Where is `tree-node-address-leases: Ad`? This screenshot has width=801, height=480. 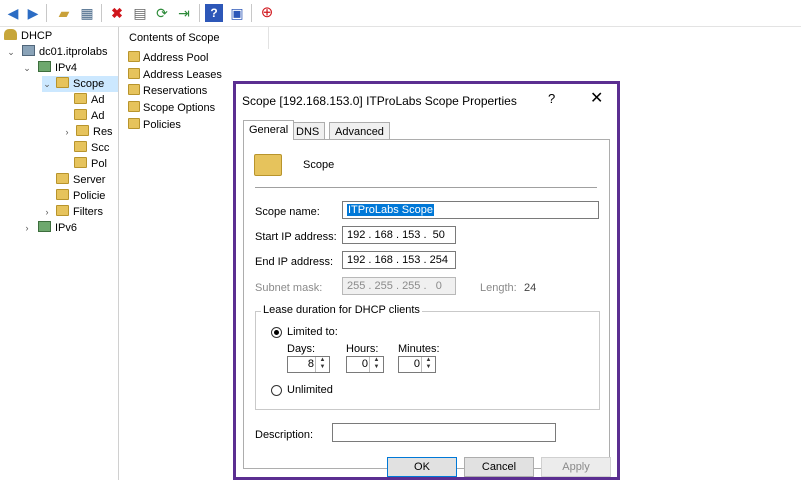
tree-node-address-leases: Ad is located at coordinates (83, 116).